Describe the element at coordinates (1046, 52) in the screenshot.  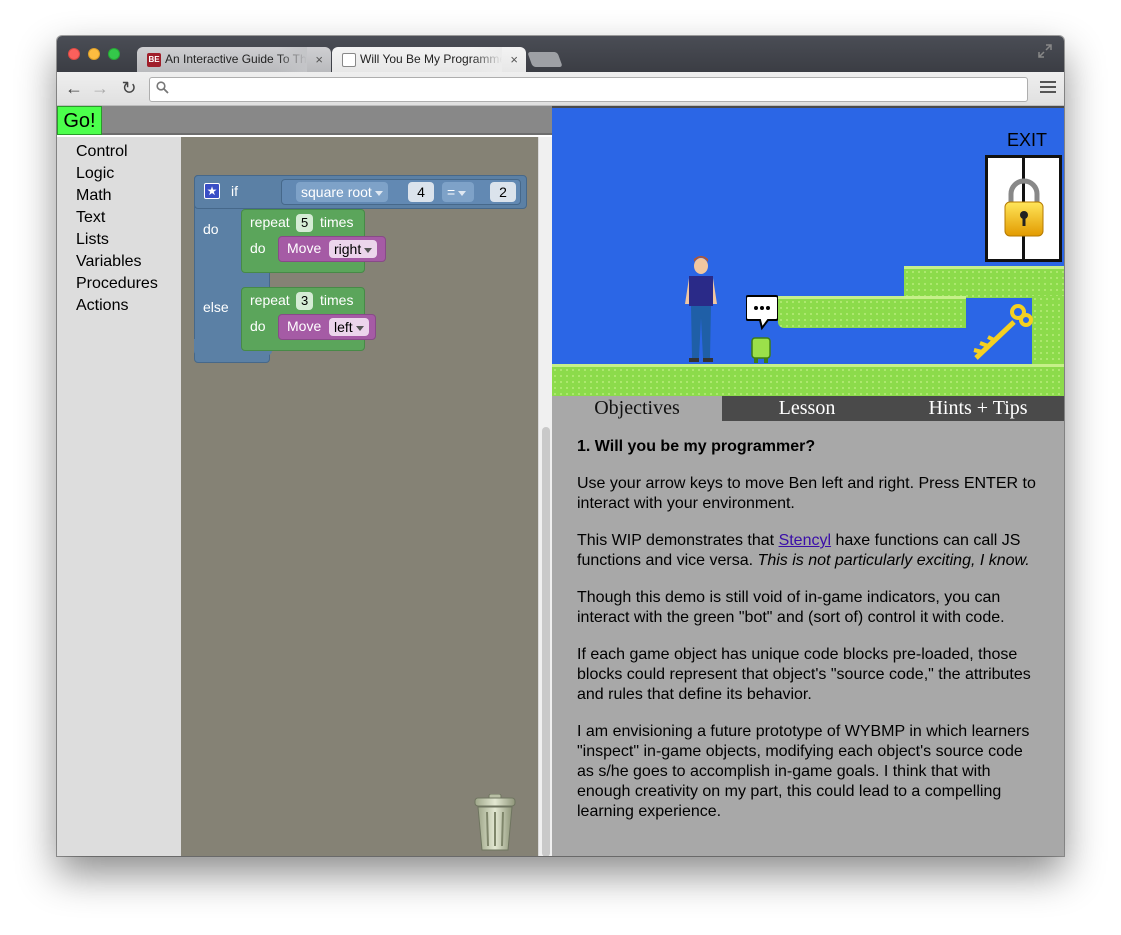
I see `fullscreen-icon` at that location.